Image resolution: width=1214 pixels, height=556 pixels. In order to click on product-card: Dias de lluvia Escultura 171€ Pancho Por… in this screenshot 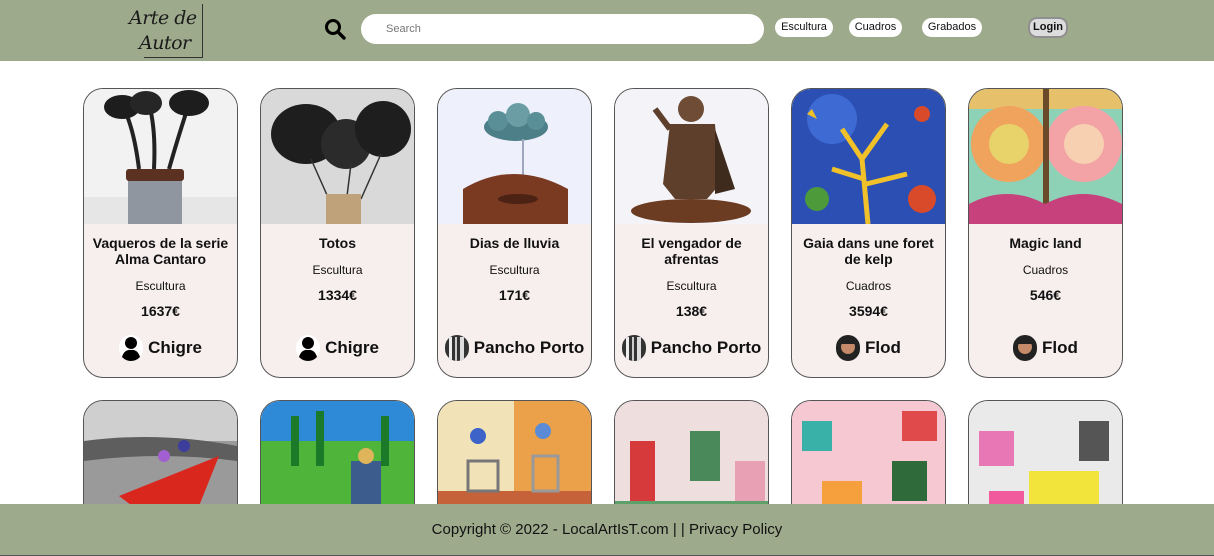, I will do `click(514, 233)`.